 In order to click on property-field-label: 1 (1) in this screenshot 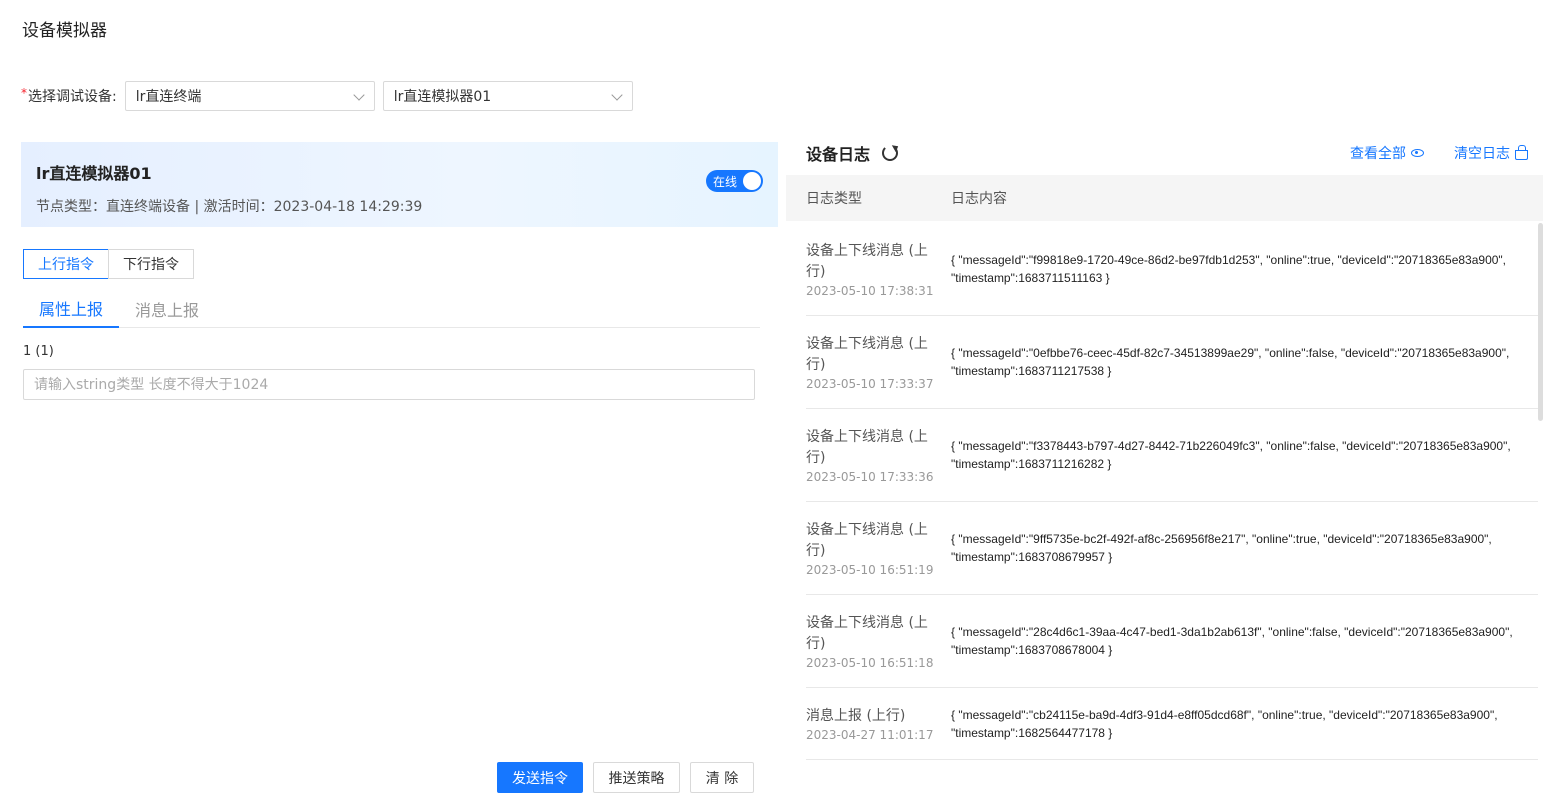, I will do `click(38, 351)`.